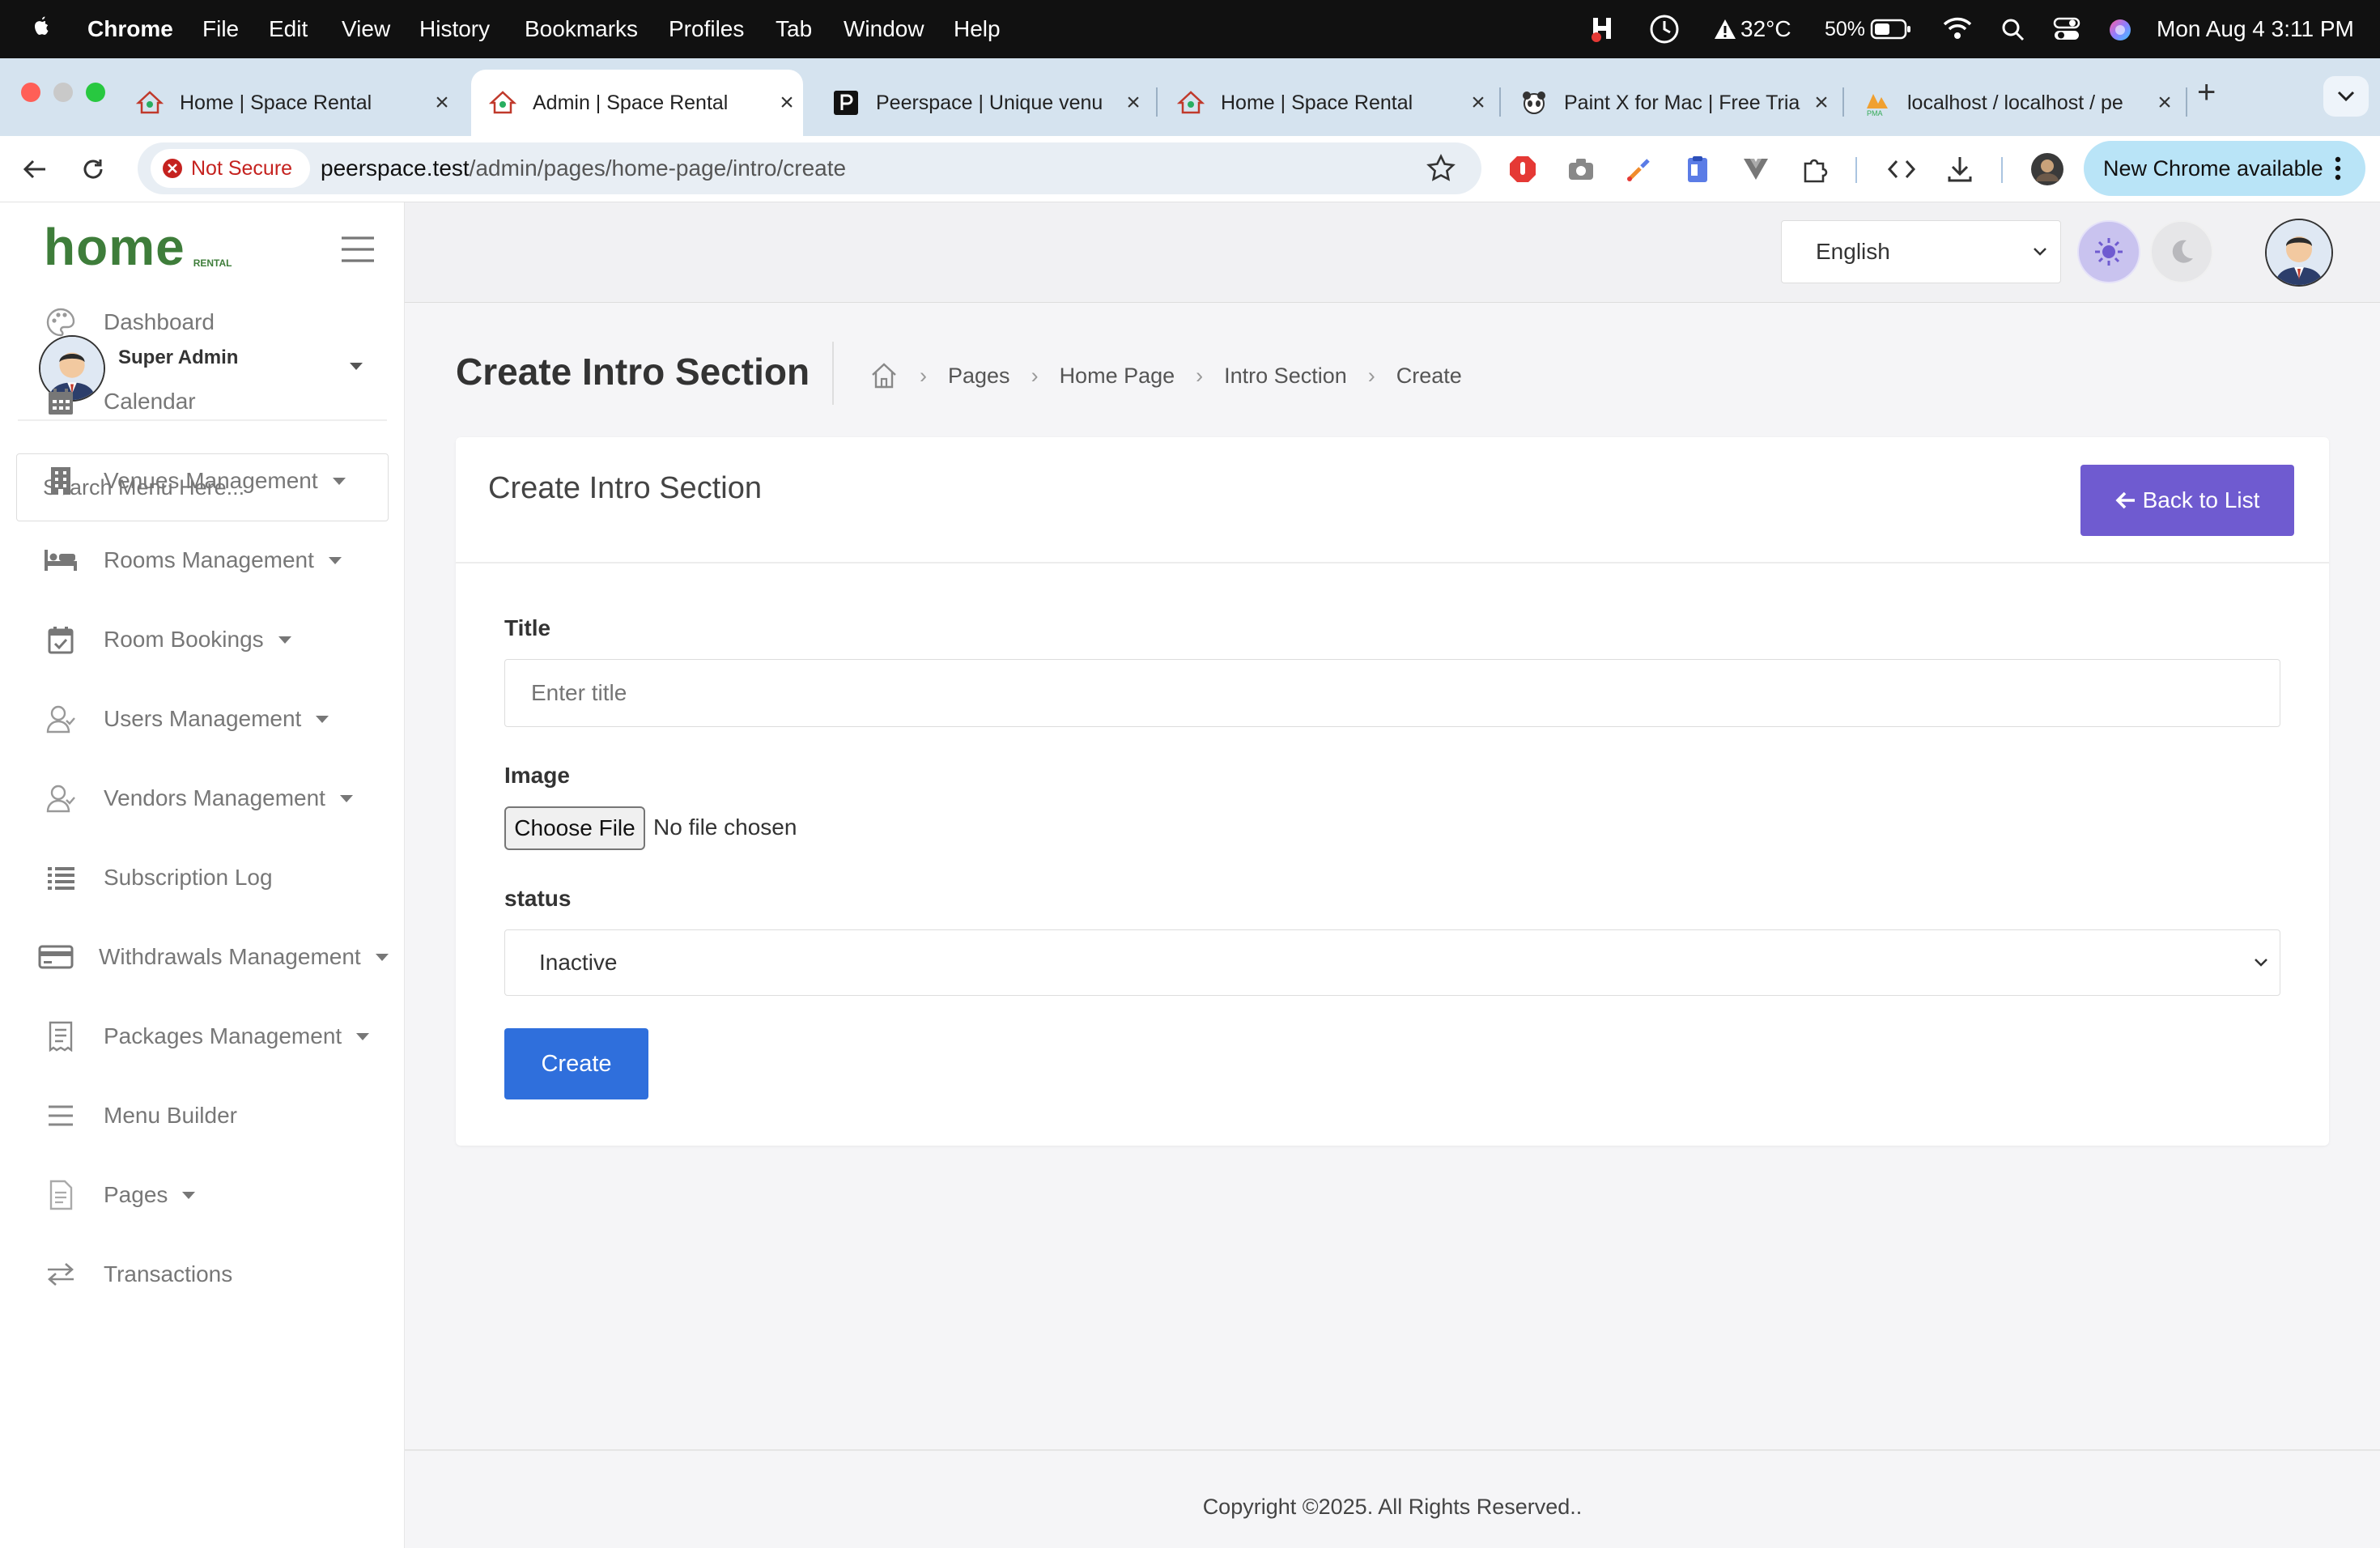  Describe the element at coordinates (95, 92) in the screenshot. I see `zoom-window-button` at that location.